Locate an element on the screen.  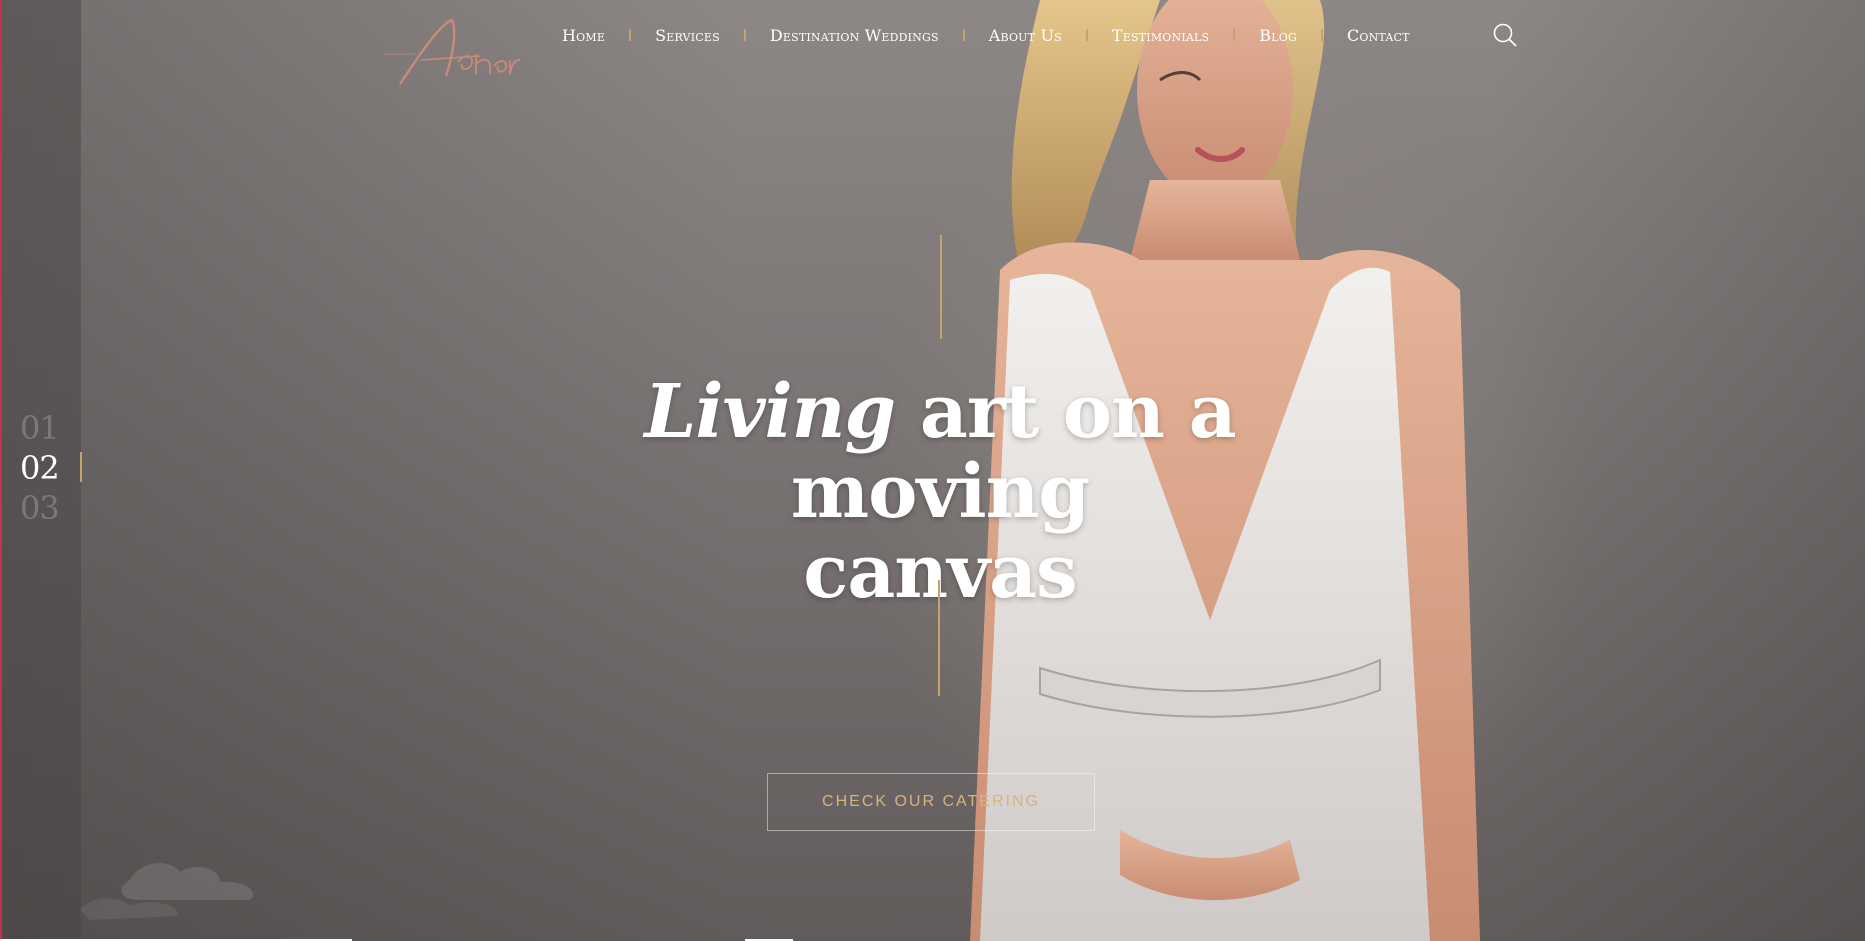
slide-number-03: 03 is located at coordinates (50, 508).